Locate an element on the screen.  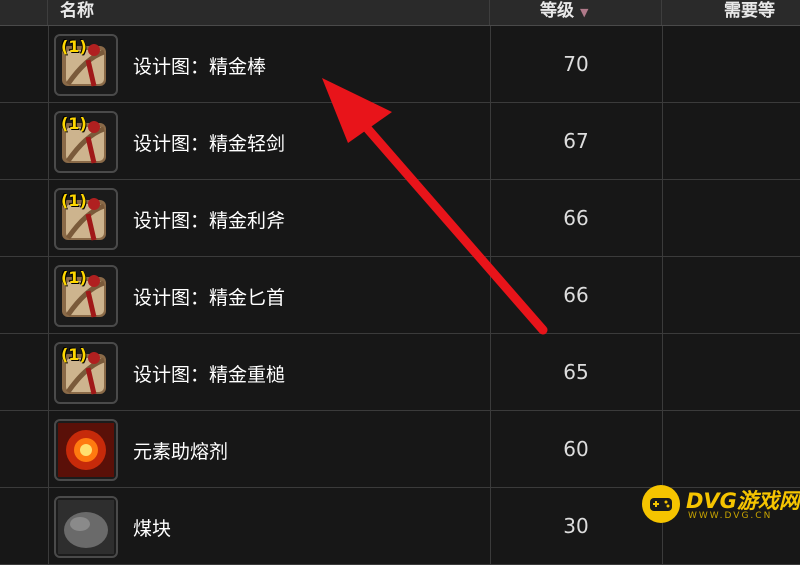
gamepad-logo-icon is located at coordinates (661, 504).